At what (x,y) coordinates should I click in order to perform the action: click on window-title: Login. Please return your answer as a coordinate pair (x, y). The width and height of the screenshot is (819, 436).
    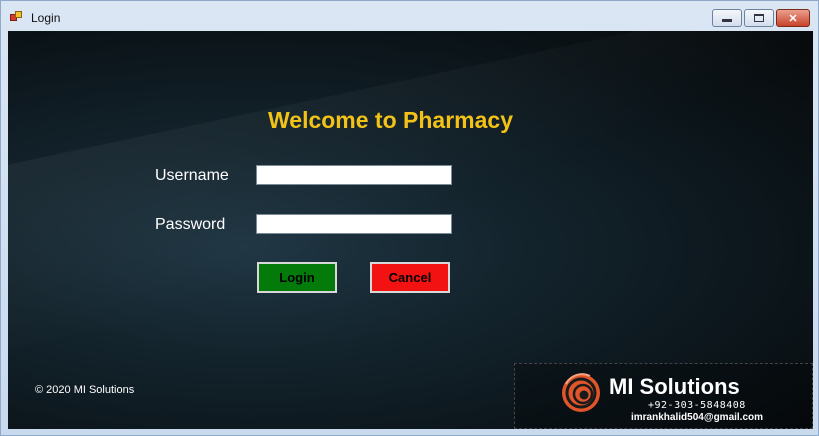
    Looking at the image, I should click on (46, 18).